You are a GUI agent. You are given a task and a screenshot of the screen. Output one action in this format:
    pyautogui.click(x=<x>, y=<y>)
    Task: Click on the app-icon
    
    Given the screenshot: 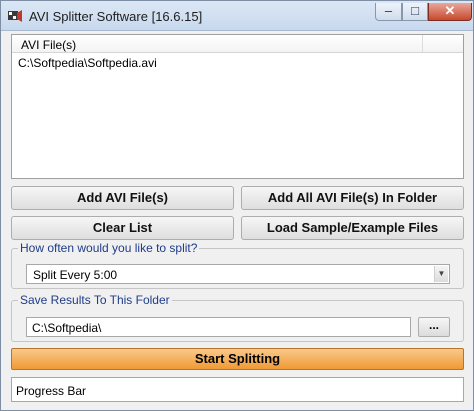 What is the action you would take?
    pyautogui.click(x=15, y=16)
    